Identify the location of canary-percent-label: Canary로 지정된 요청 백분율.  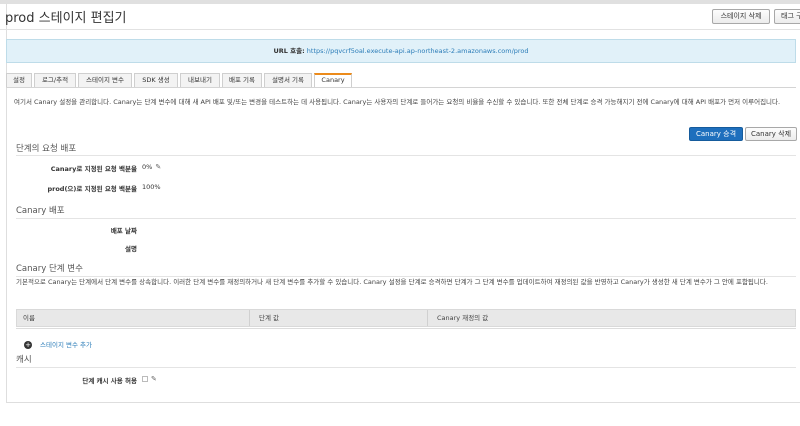
(93, 169).